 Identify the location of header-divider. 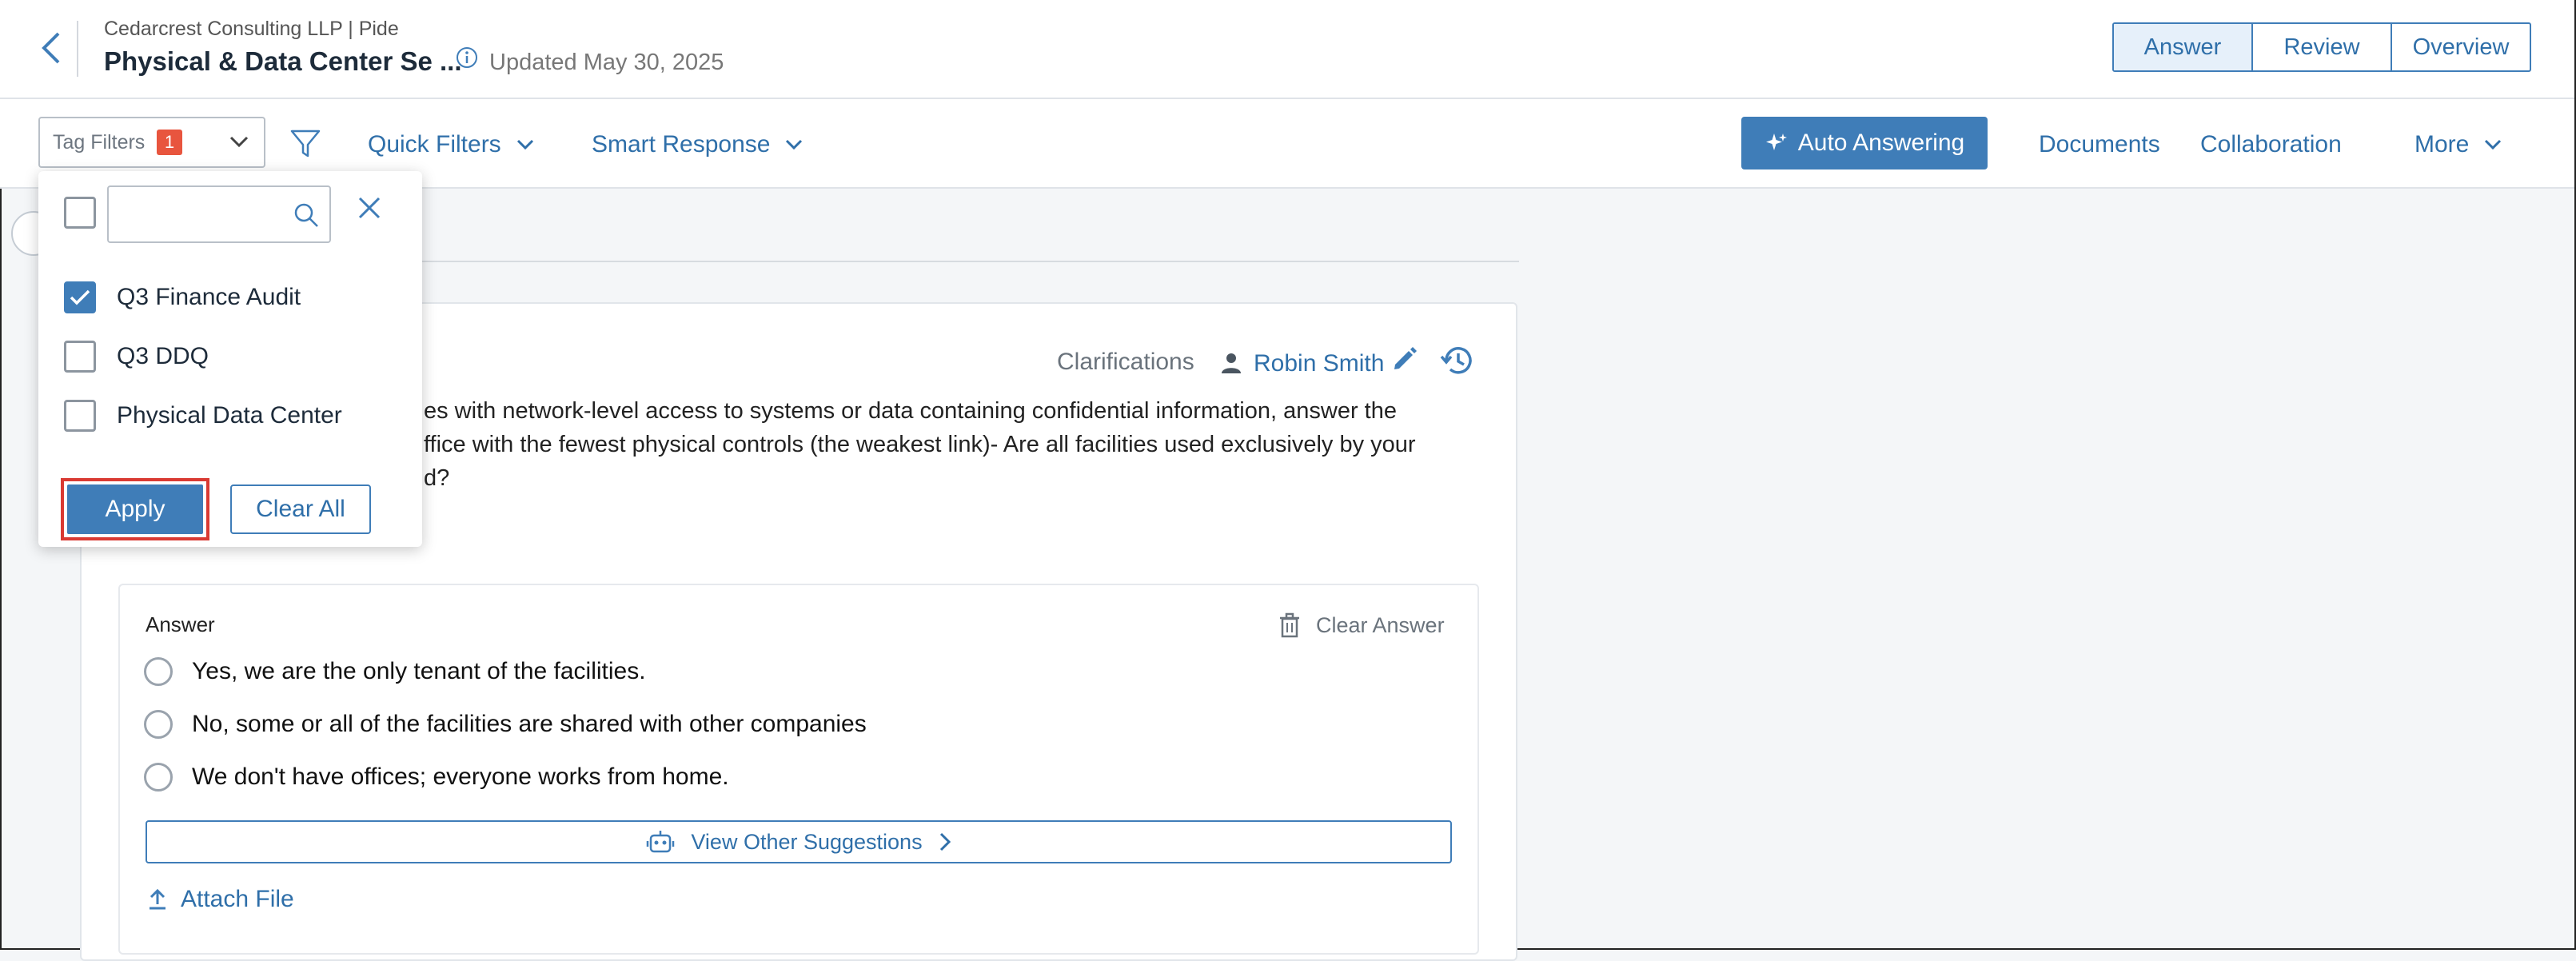
(77, 49).